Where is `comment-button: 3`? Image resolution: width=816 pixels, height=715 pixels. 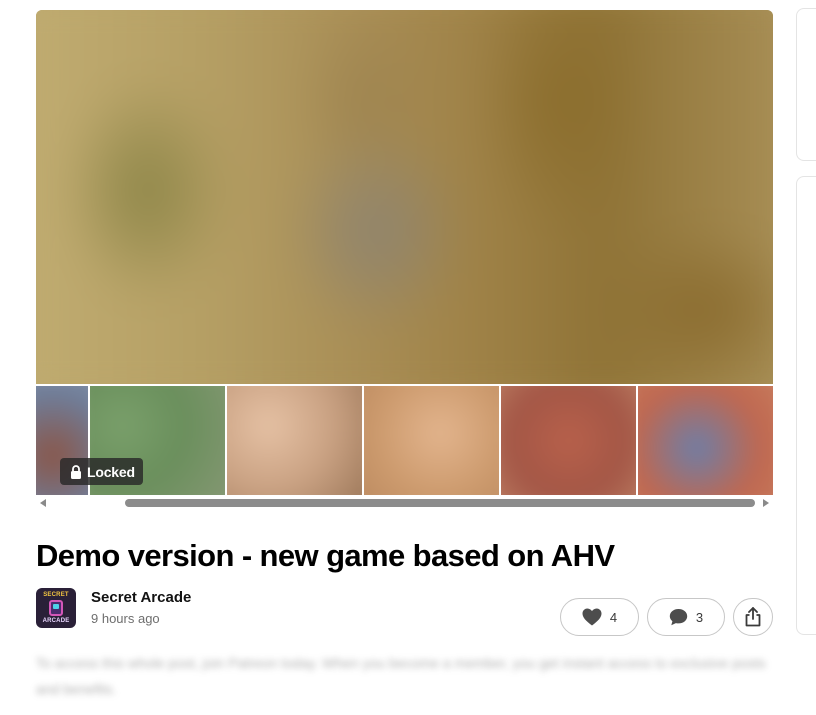 comment-button: 3 is located at coordinates (686, 617).